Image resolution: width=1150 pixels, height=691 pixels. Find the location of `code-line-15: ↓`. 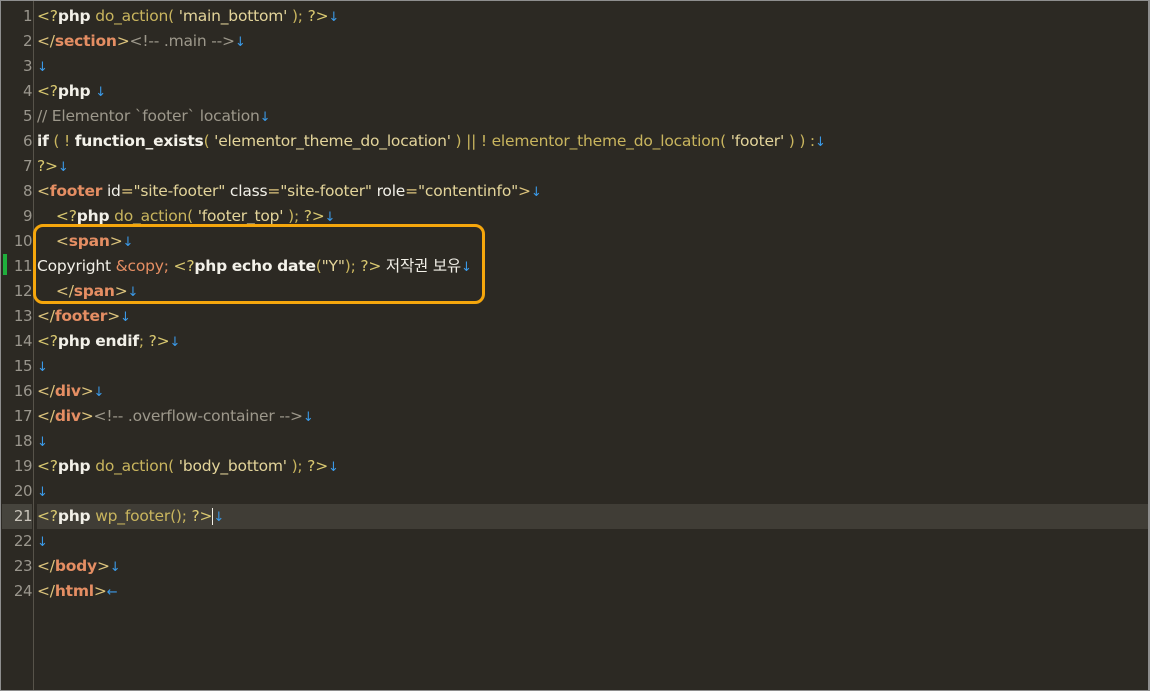

code-line-15: ↓ is located at coordinates (42, 366).